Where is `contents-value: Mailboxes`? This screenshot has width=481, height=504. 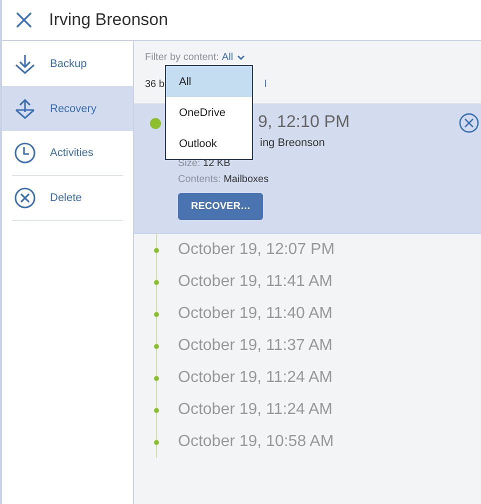 contents-value: Mailboxes is located at coordinates (246, 179).